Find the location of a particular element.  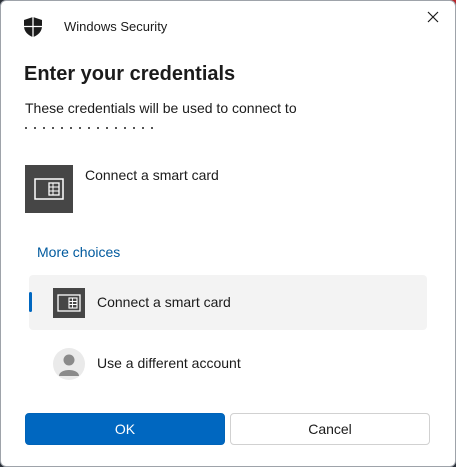

choice-label: Connect a smart card is located at coordinates (164, 302).